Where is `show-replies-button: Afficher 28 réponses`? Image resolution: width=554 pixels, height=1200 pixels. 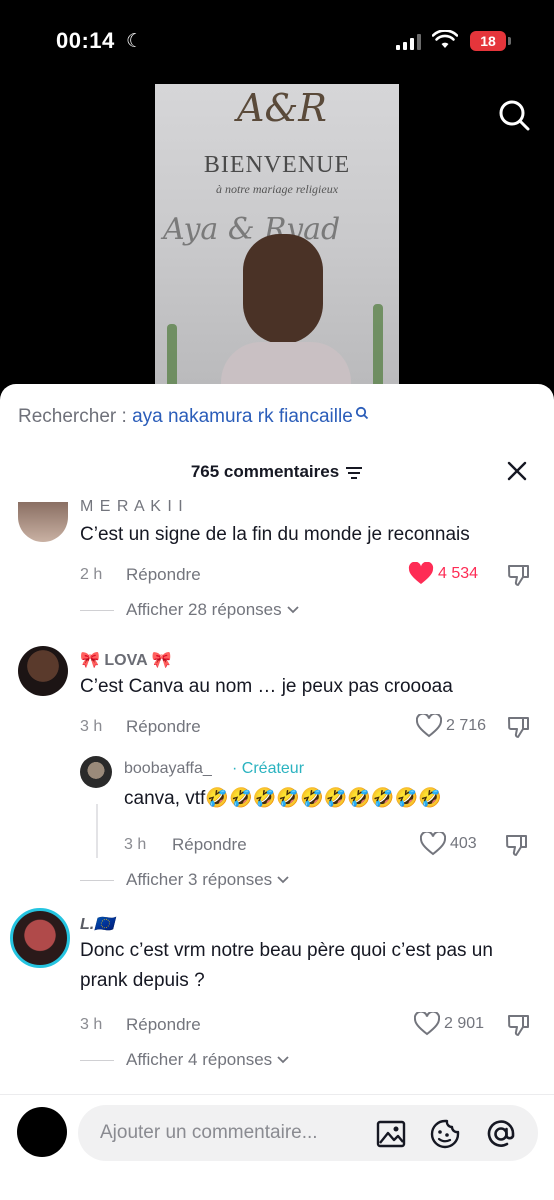
show-replies-button: Afficher 28 réponses is located at coordinates (190, 610).